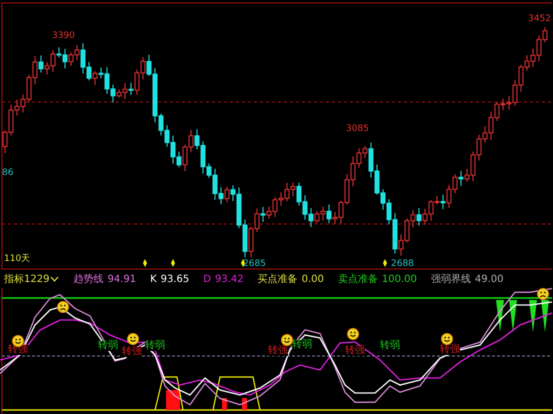 The width and height of the screenshot is (553, 414). Describe the element at coordinates (55, 279) in the screenshot. I see `caret-icon` at that location.